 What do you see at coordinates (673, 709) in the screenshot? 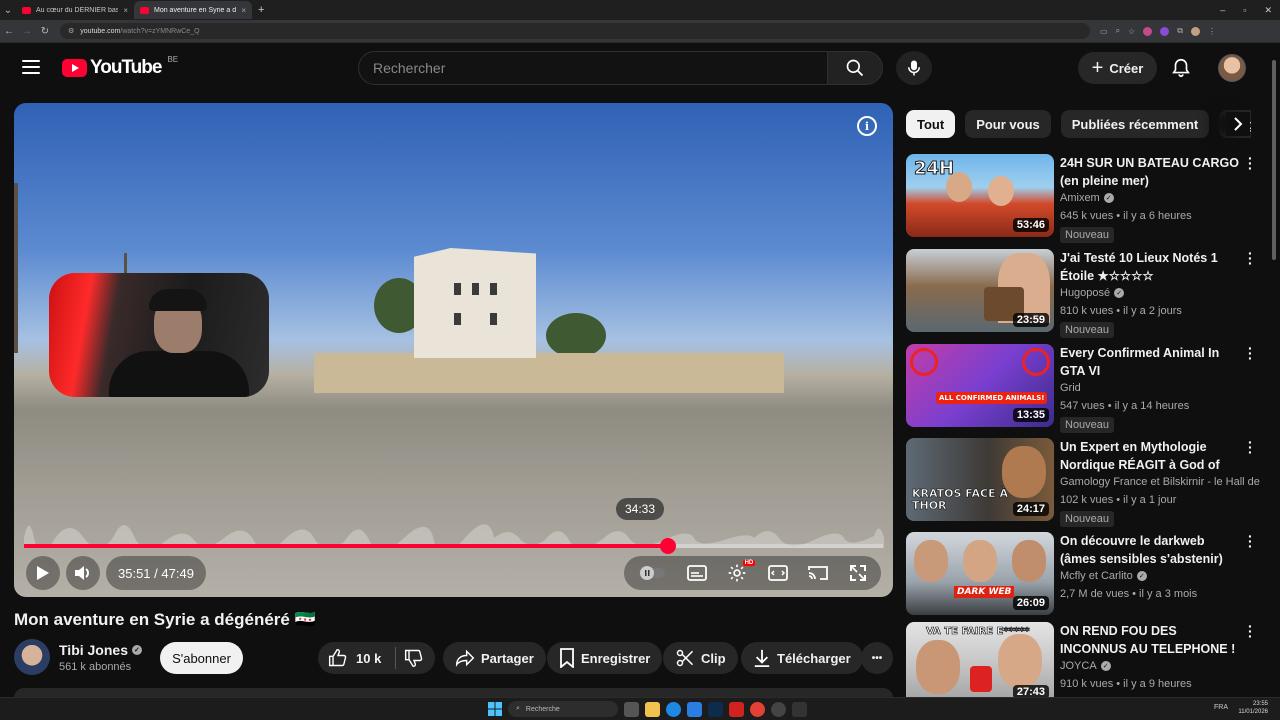
I see `edge-icon` at bounding box center [673, 709].